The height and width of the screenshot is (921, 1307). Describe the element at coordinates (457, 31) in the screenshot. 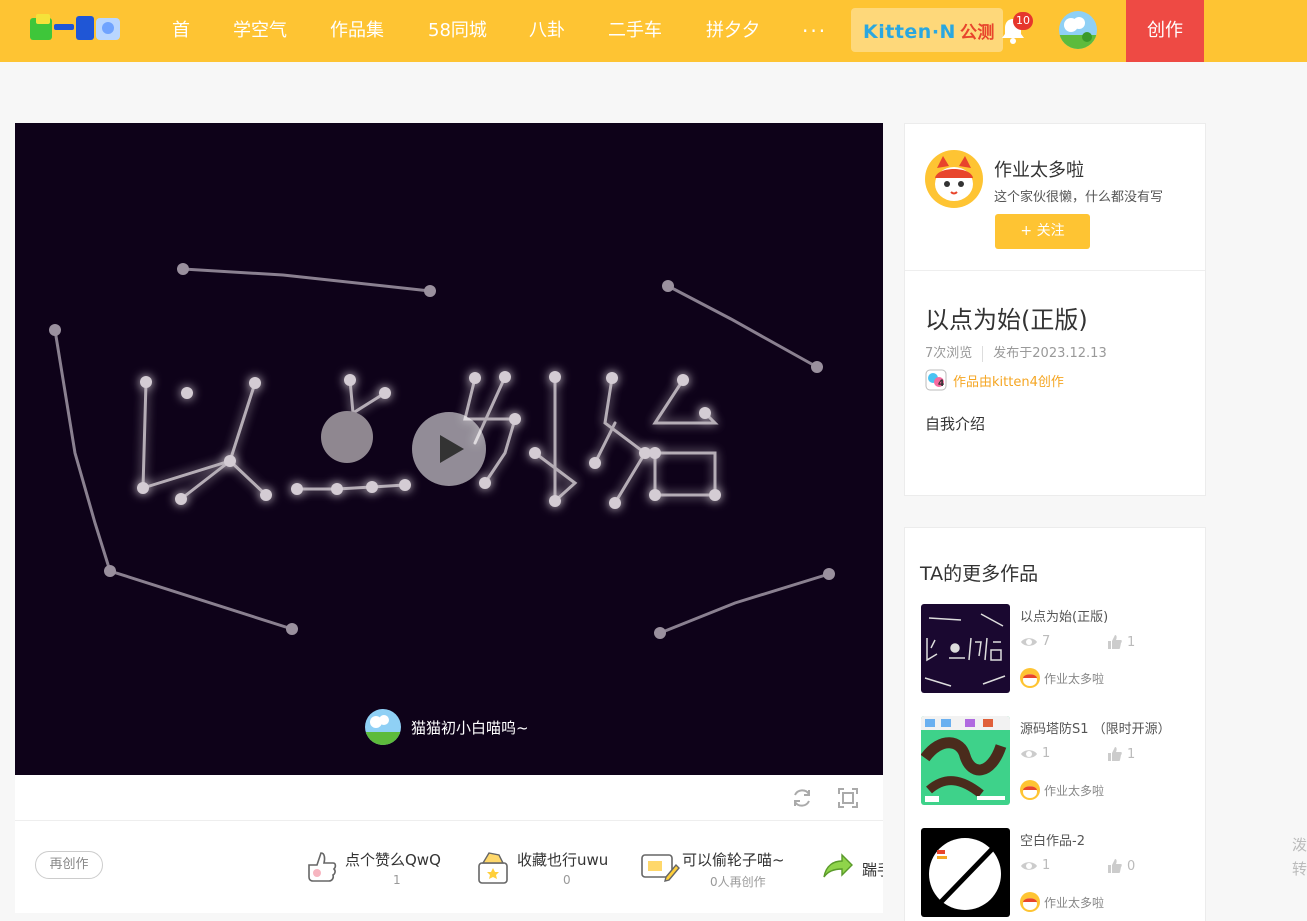

I see `nav-item-58city: 58同城` at that location.